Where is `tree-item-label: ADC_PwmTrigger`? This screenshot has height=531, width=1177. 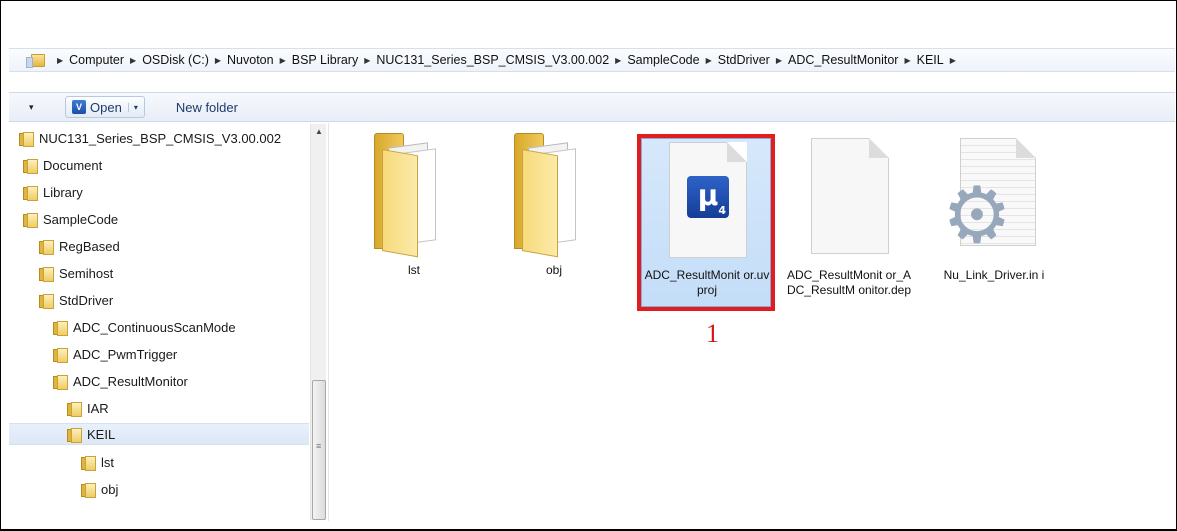 tree-item-label: ADC_PwmTrigger is located at coordinates (125, 354).